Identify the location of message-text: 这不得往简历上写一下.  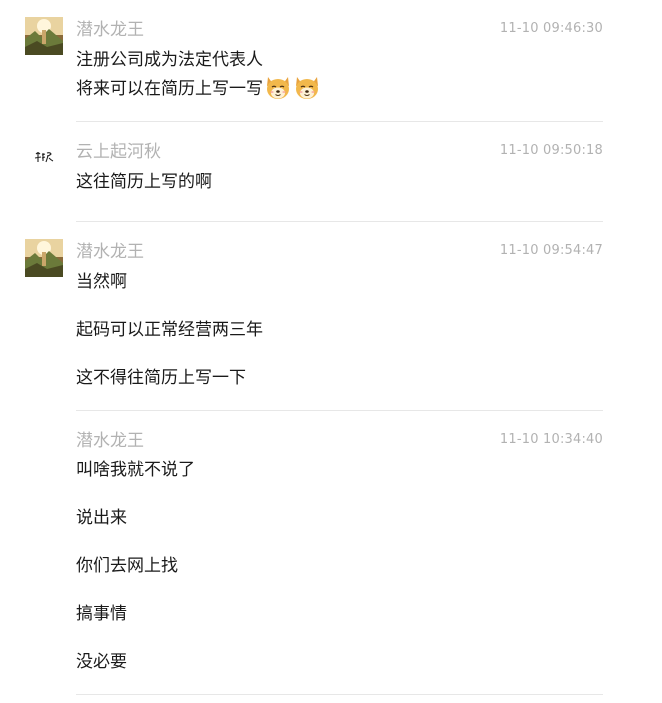
(161, 378).